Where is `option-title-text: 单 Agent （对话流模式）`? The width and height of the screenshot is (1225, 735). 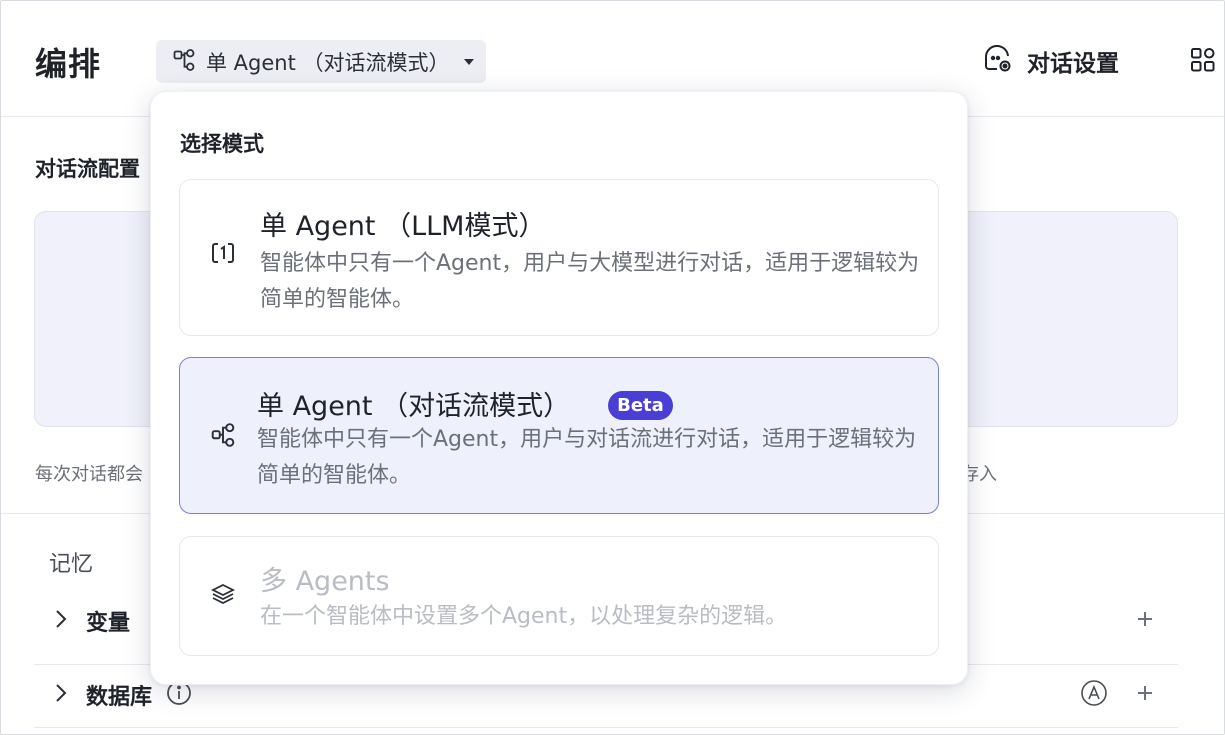 option-title-text: 单 Agent （对话流模式） is located at coordinates (414, 406).